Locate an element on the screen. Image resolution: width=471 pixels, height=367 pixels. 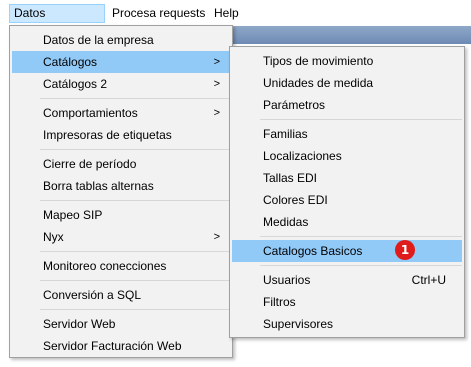
menu-item-servidor-facturacion-web: Servidor Facturación Web is located at coordinates (121, 346).